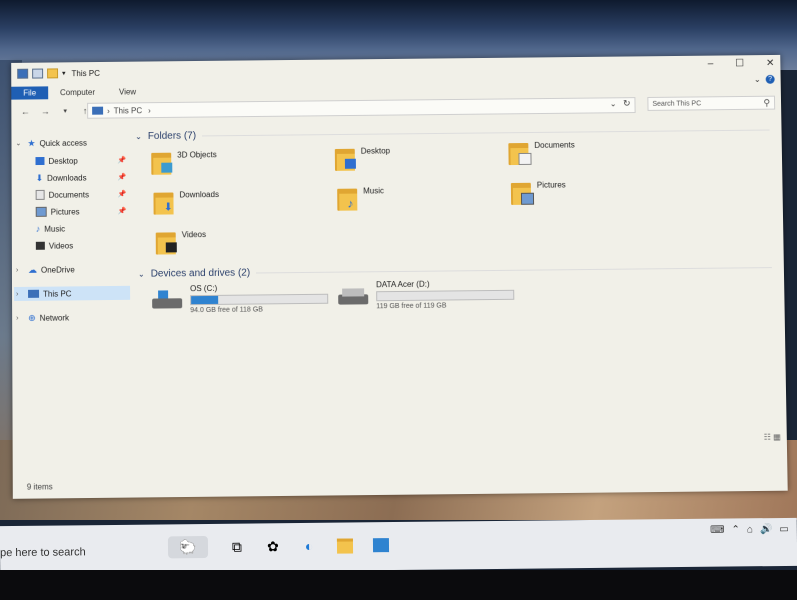 This screenshot has width=797, height=600. I want to click on folder-label: 3D Objects, so click(197, 155).